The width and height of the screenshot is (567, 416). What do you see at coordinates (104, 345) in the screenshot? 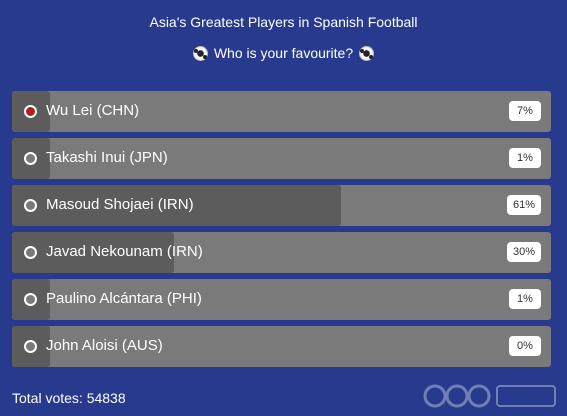
I see `option-label: John Aloisi (AUS)` at bounding box center [104, 345].